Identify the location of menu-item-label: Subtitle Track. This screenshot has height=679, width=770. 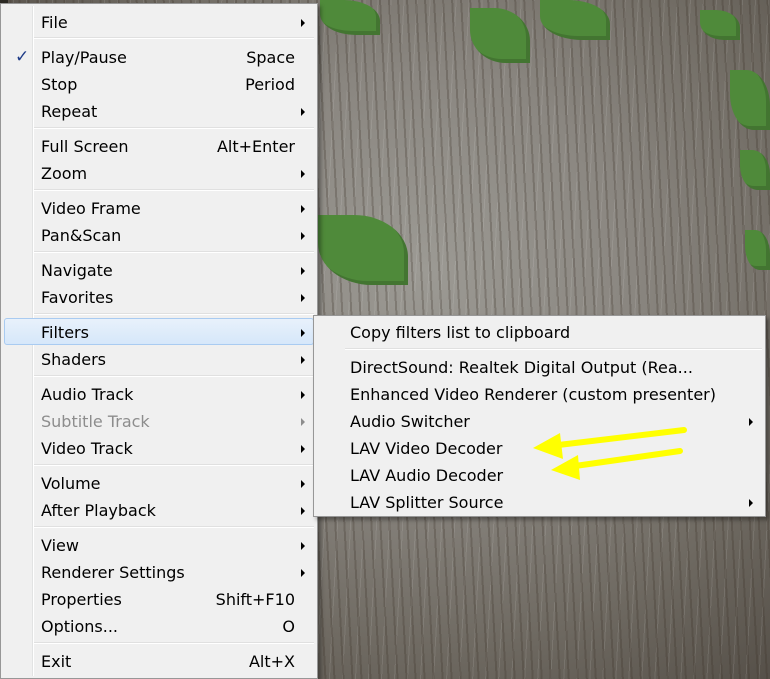
(95, 421).